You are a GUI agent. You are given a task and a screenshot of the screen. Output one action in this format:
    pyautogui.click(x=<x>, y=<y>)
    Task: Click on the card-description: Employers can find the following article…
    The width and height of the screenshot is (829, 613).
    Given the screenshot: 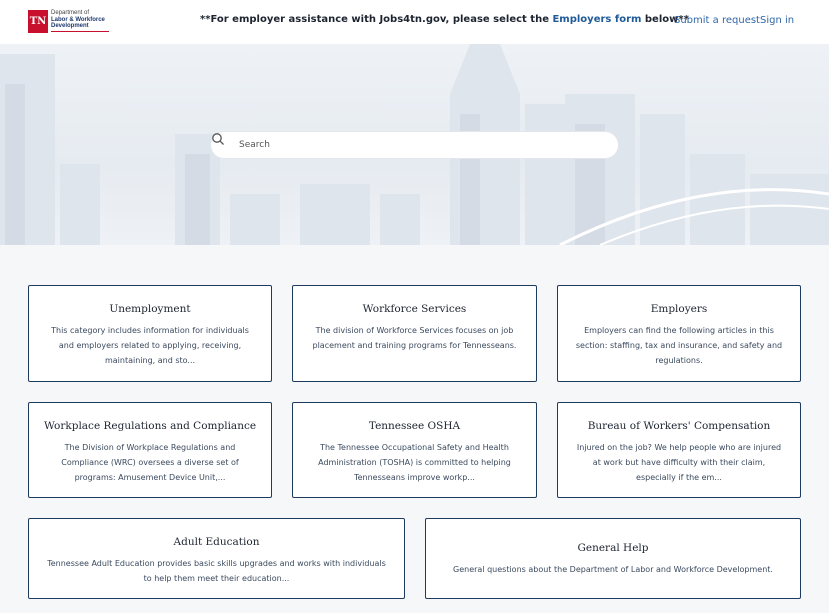 What is the action you would take?
    pyautogui.click(x=679, y=345)
    